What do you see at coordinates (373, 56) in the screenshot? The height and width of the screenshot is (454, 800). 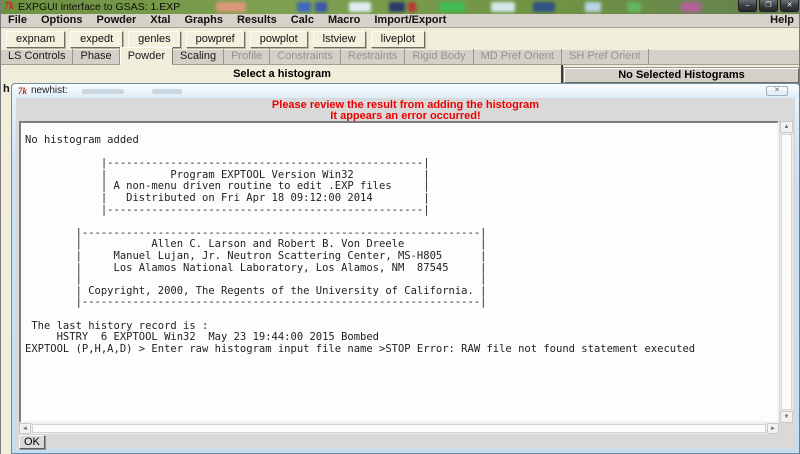 I see `tab-restraints: Restraints` at bounding box center [373, 56].